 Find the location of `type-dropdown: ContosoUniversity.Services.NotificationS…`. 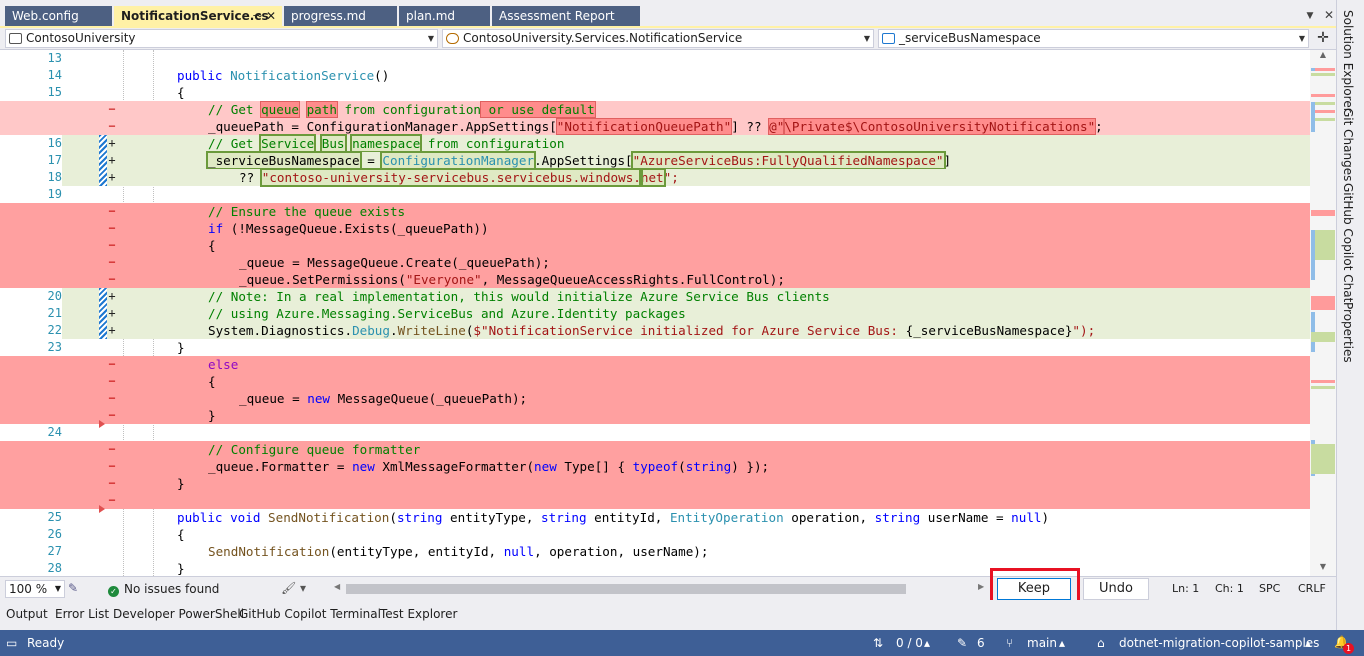

type-dropdown: ContosoUniversity.Services.NotificationS… is located at coordinates (658, 38).